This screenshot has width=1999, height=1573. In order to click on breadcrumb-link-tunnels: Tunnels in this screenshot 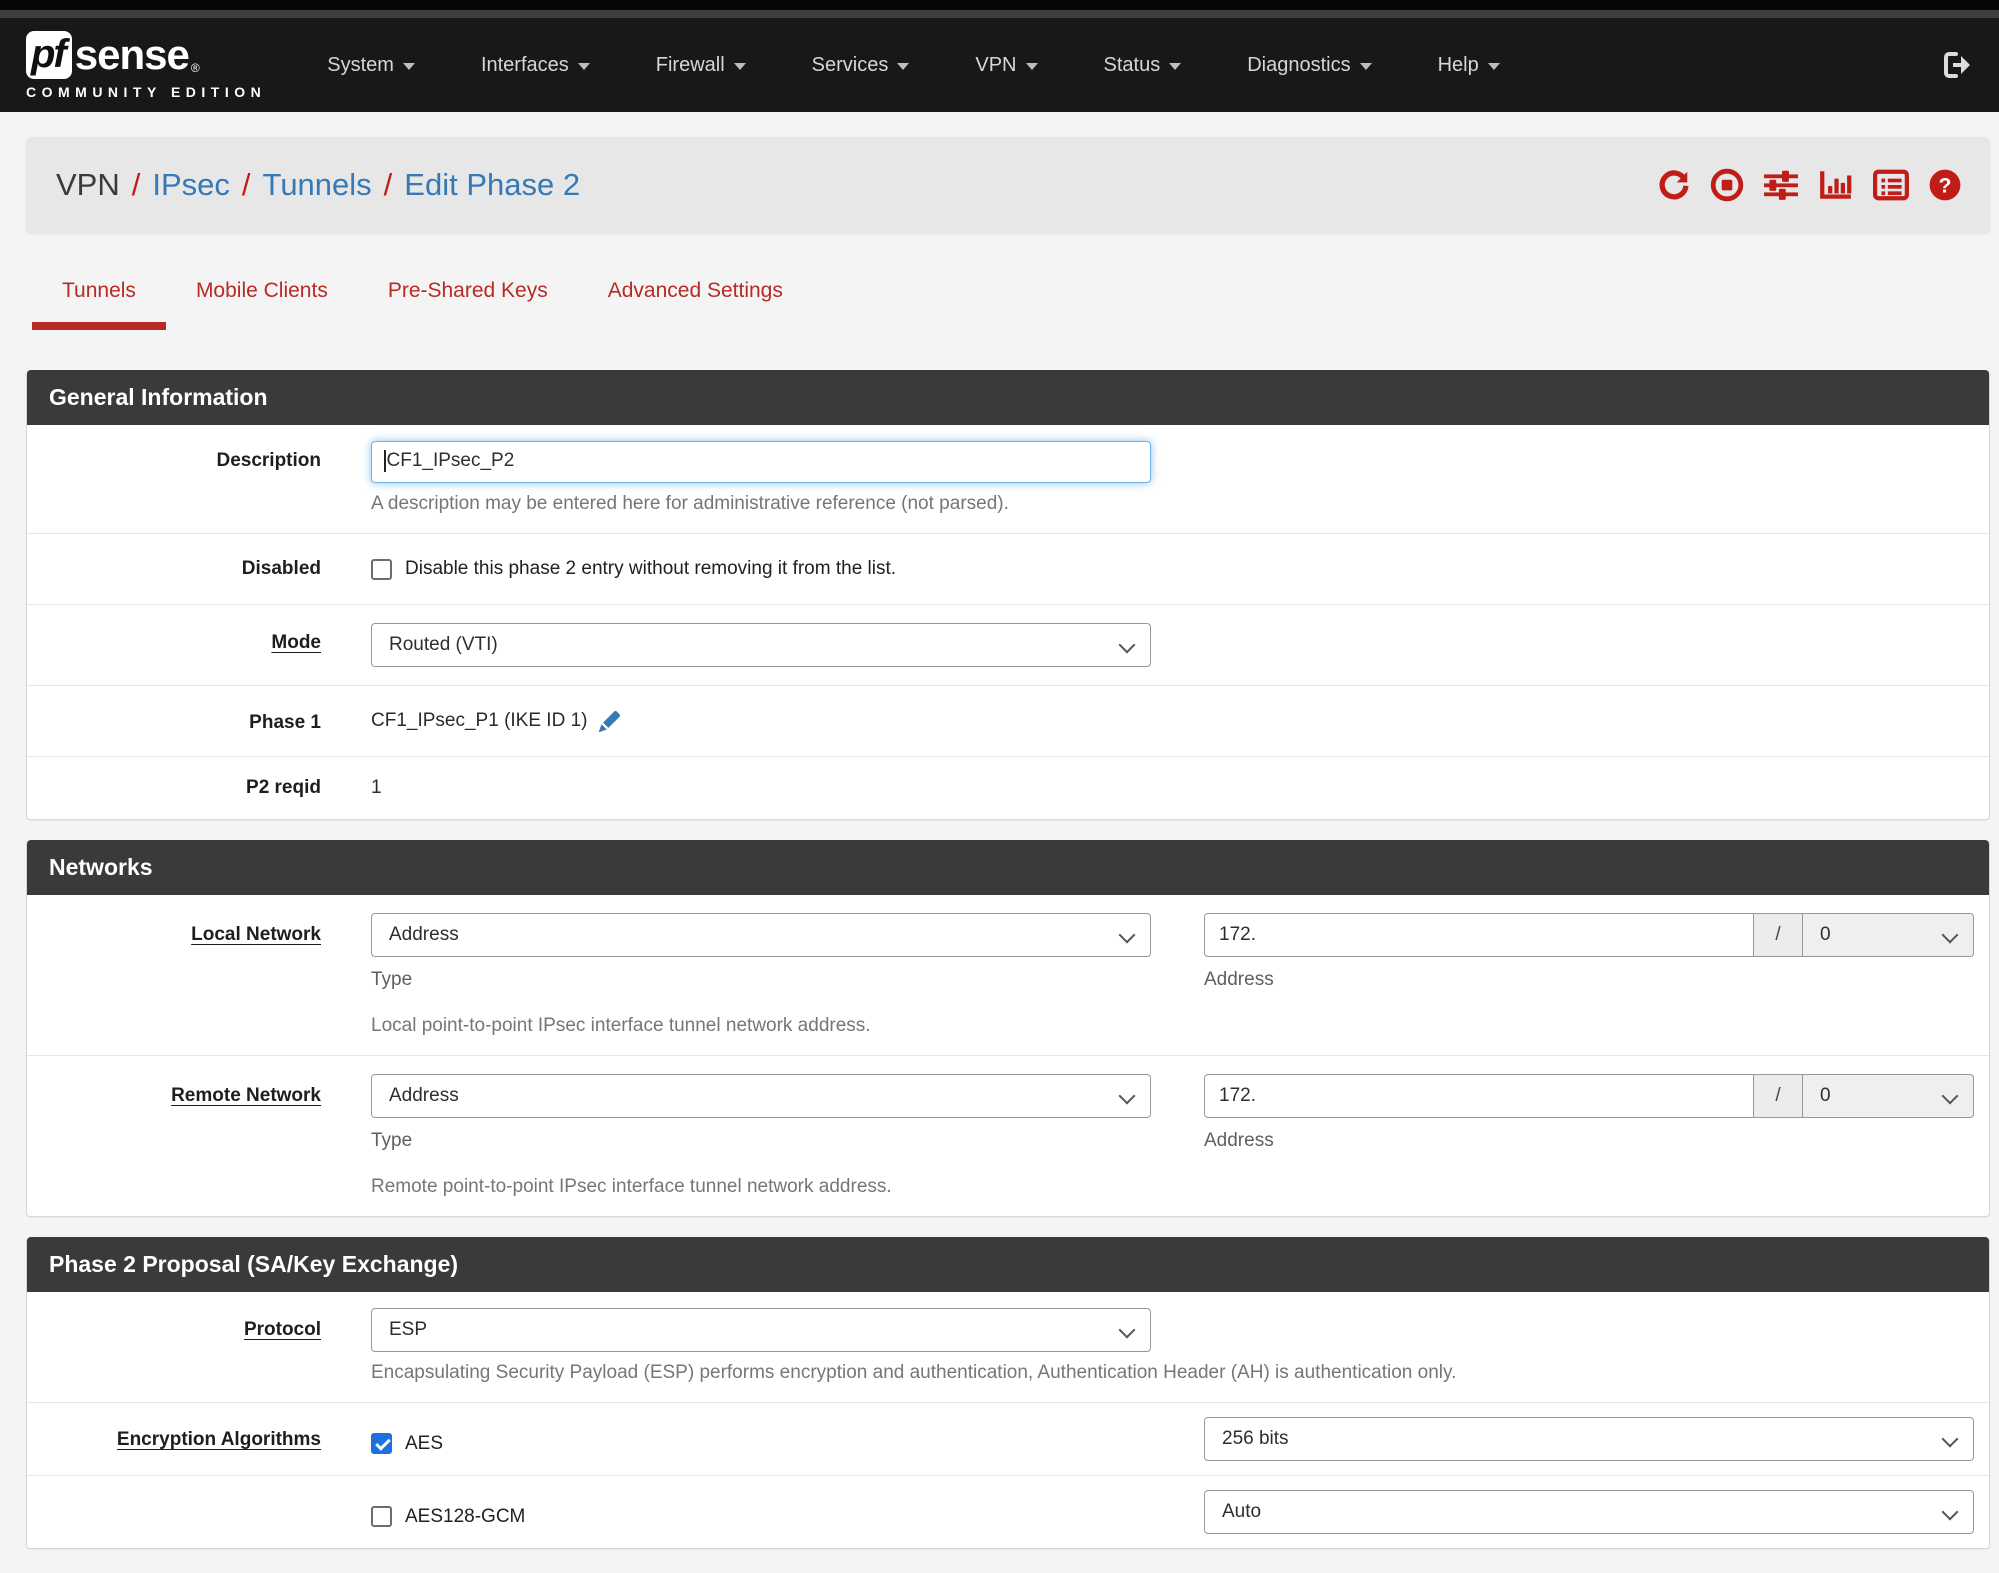, I will do `click(317, 185)`.